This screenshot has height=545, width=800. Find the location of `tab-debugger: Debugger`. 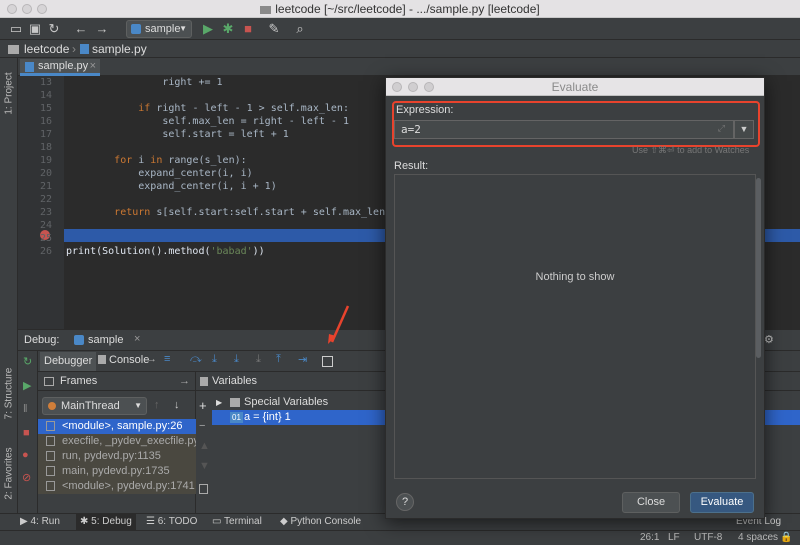

tab-debugger: Debugger is located at coordinates (68, 361).